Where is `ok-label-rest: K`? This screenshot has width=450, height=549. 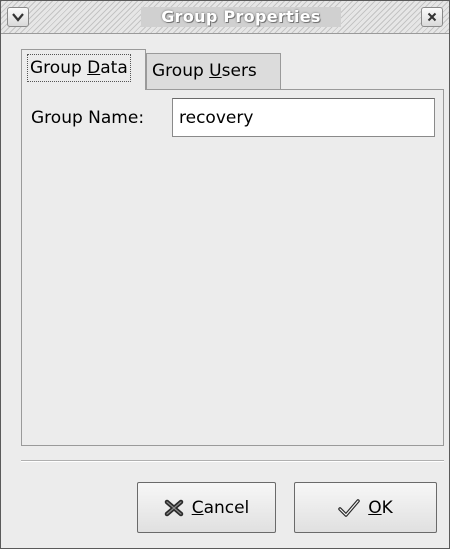 ok-label-rest: K is located at coordinates (387, 507).